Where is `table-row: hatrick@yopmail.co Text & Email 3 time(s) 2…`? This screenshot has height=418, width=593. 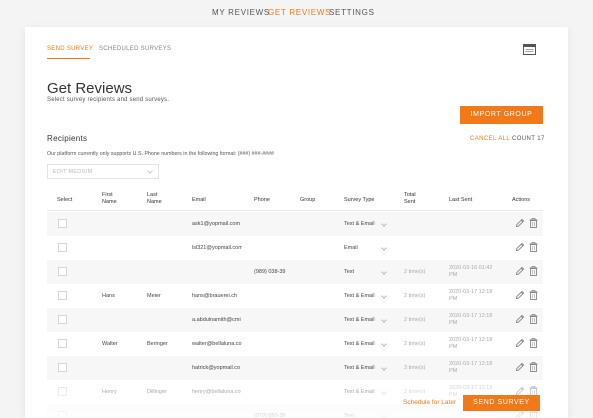 table-row: hatrick@yopmail.co Text & Email 3 time(s) 2… is located at coordinates (295, 368).